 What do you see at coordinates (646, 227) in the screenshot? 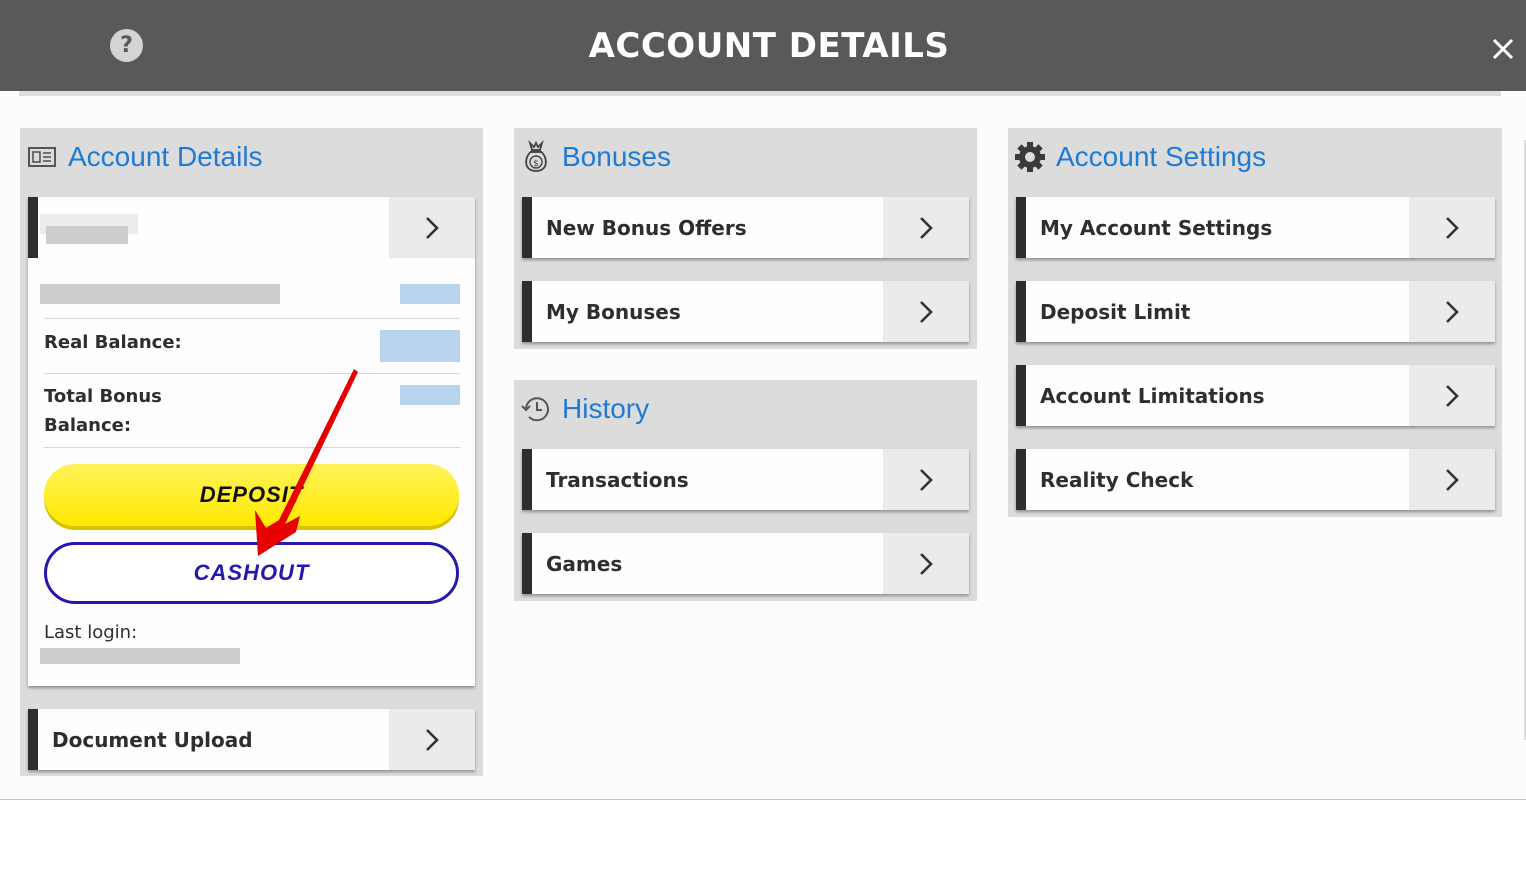
I see `nav-item-label: New Bonus Offers` at bounding box center [646, 227].